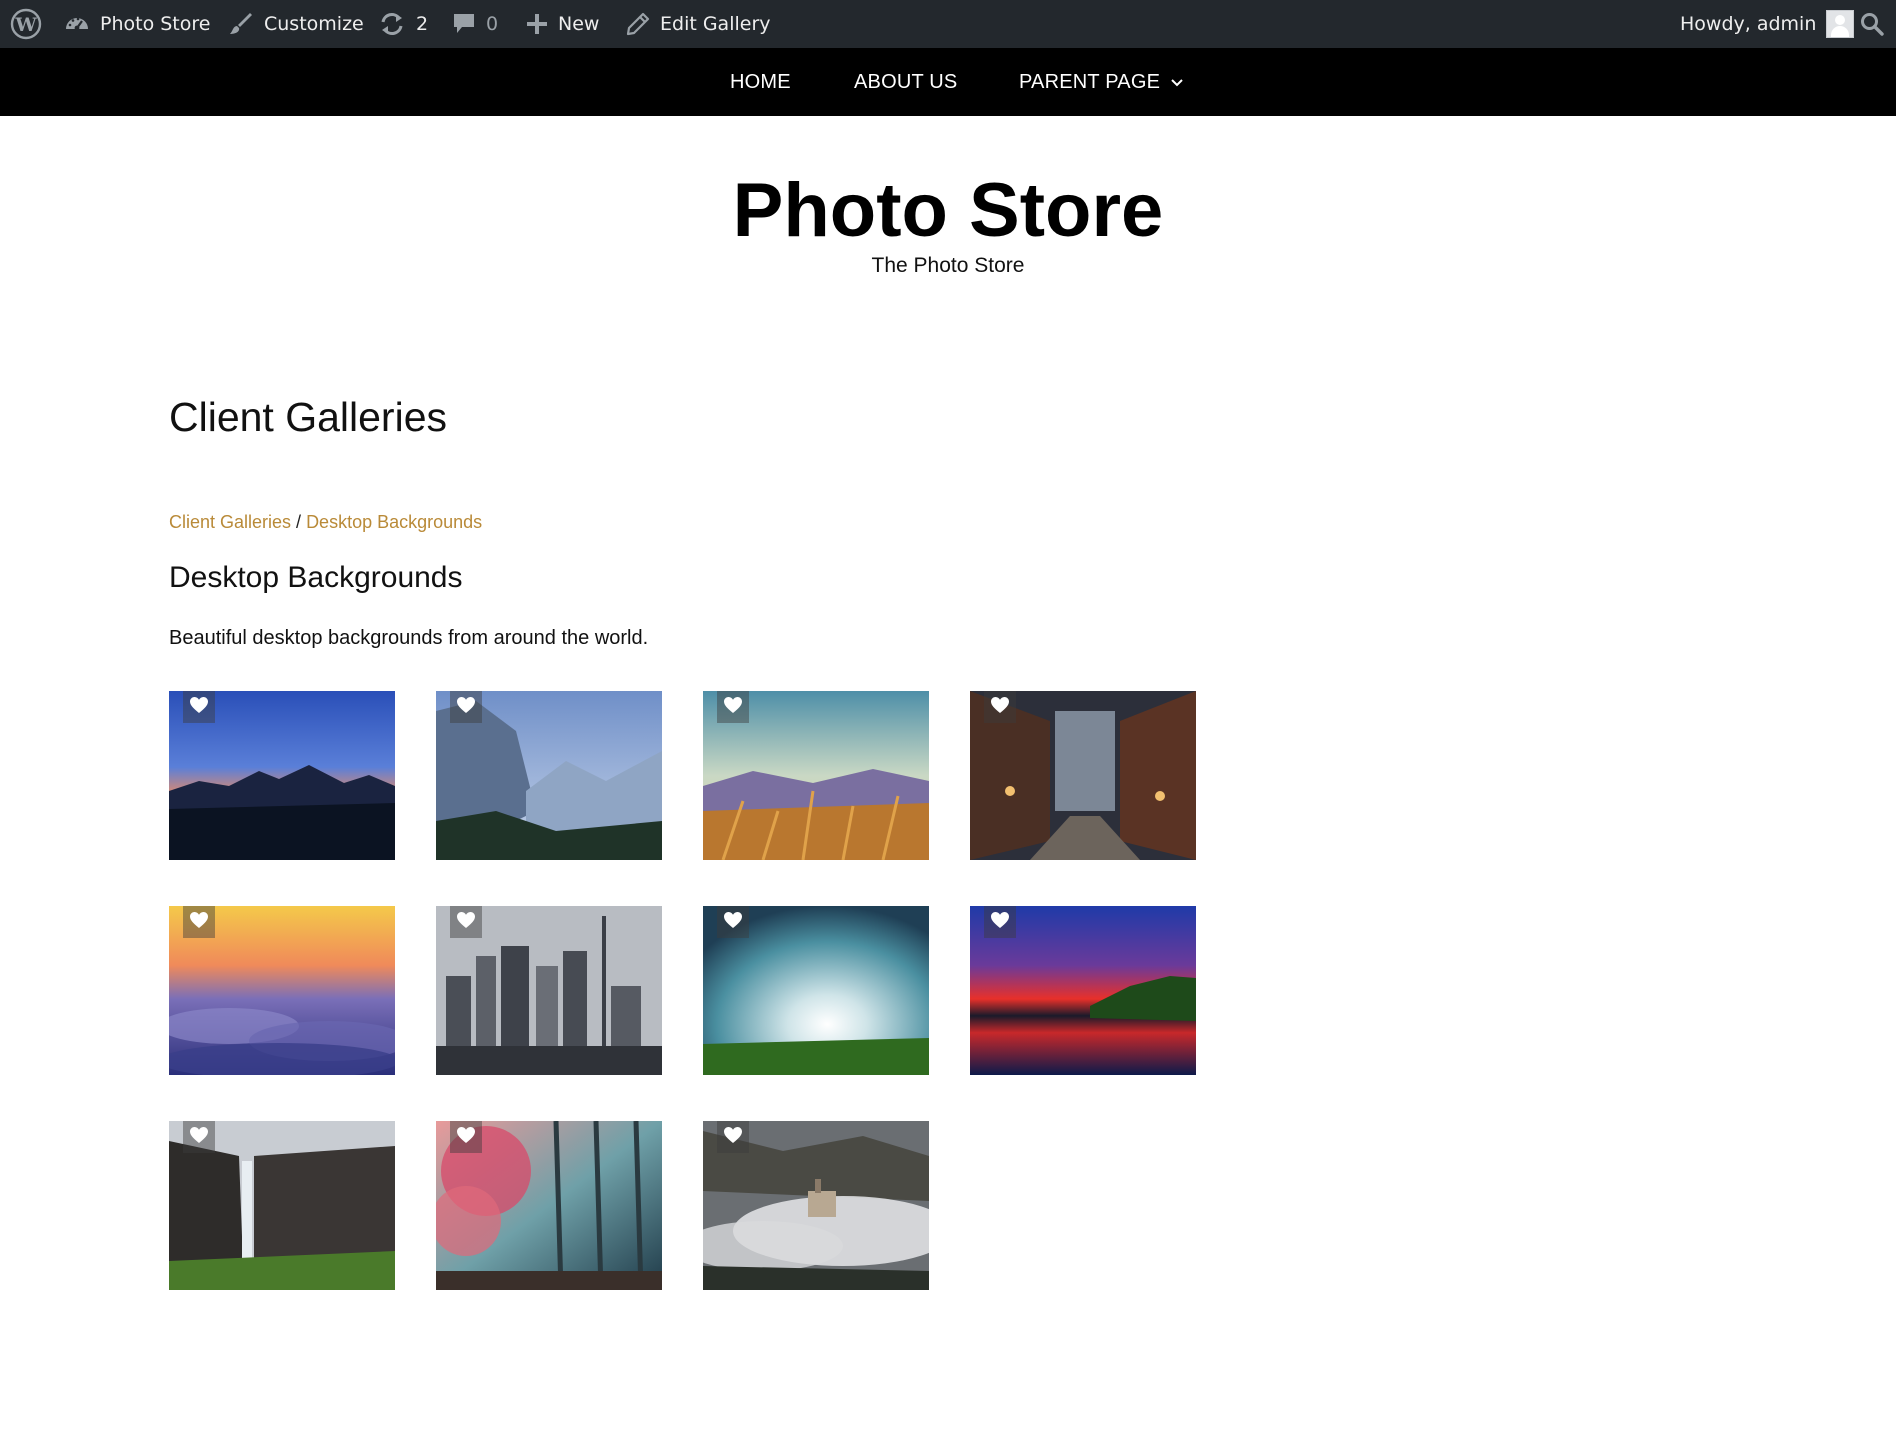  Describe the element at coordinates (316, 577) in the screenshot. I see `gallery-title: Desktop Backgrounds` at that location.